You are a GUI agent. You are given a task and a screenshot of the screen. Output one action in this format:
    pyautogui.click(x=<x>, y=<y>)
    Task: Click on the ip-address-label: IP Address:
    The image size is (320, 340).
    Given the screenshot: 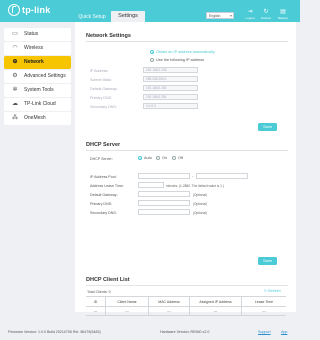 What is the action you would take?
    pyautogui.click(x=99, y=71)
    